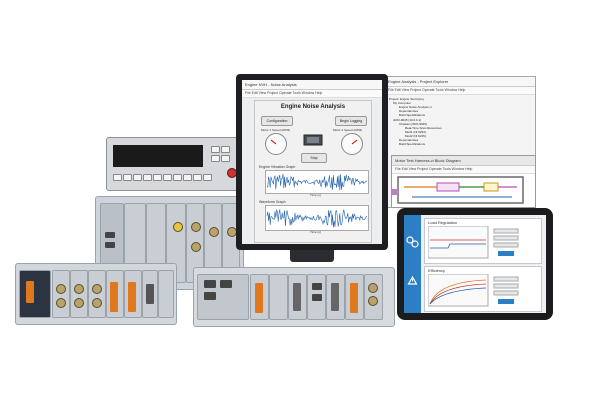 The image size is (605, 400). Describe the element at coordinates (313, 140) in the screenshot. I see `engine-icon` at that location.